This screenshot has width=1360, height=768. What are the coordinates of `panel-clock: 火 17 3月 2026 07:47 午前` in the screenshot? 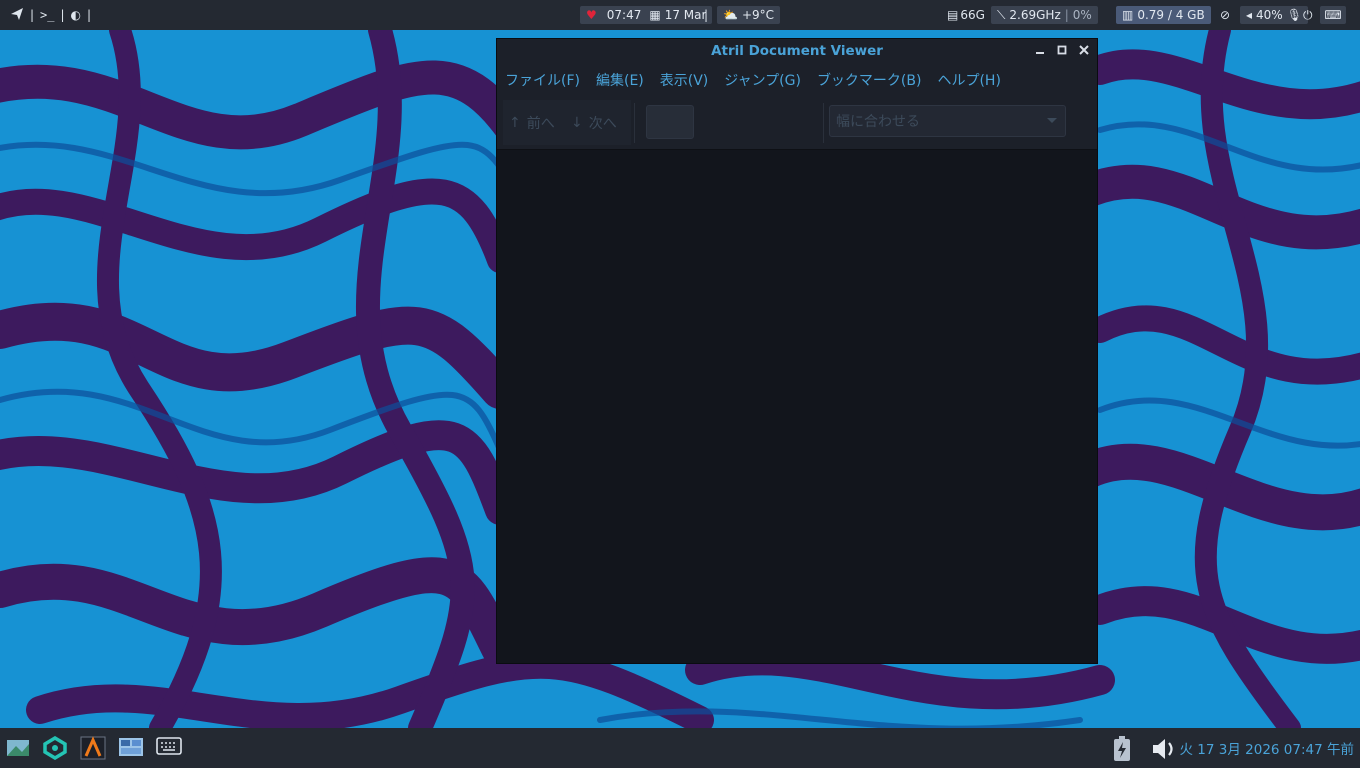 It's located at (1267, 748).